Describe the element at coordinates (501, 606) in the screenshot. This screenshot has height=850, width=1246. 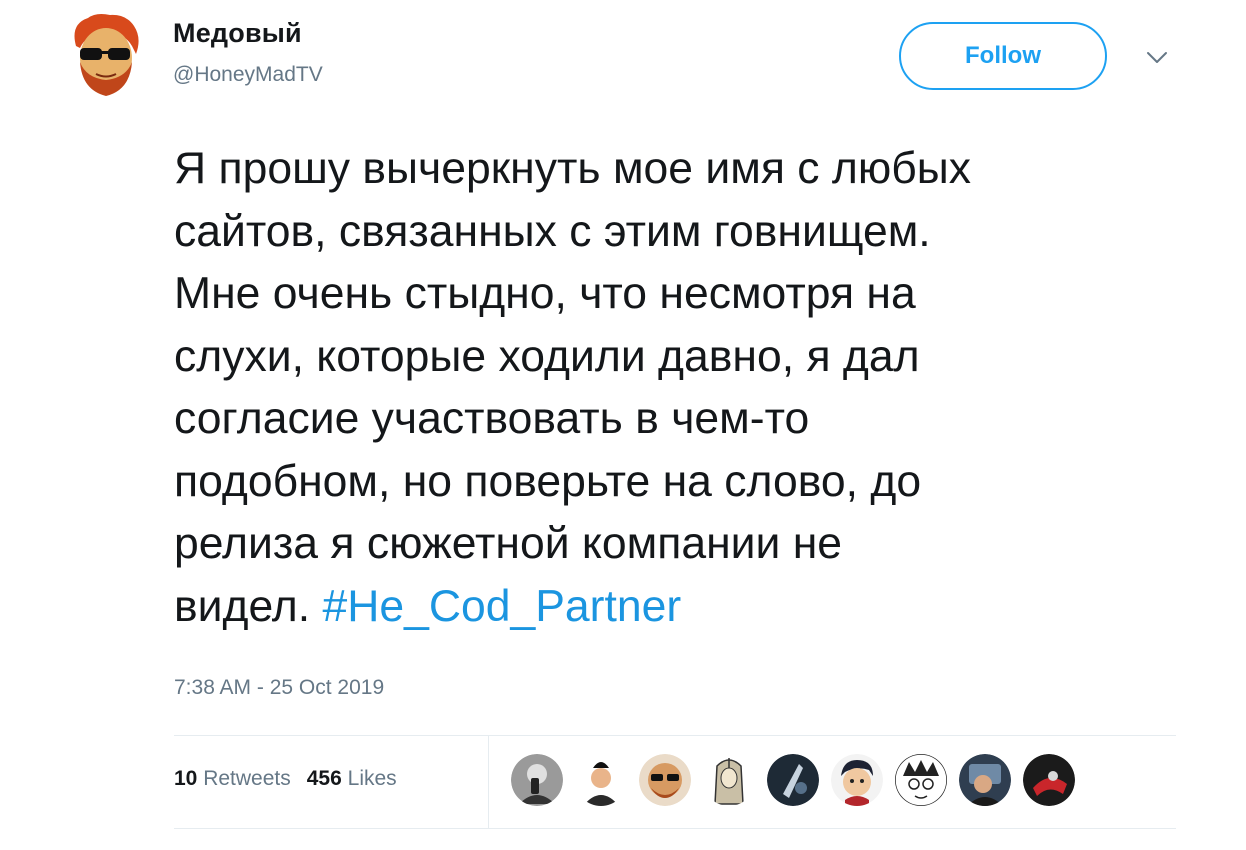
I see `hashtag-link: #Не_Cod_Partner` at that location.